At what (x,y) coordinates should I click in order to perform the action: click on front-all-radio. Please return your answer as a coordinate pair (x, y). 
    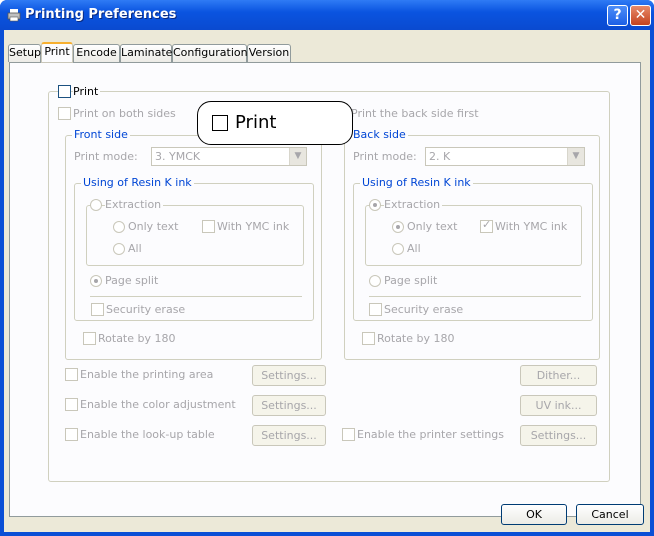
    Looking at the image, I should click on (119, 249).